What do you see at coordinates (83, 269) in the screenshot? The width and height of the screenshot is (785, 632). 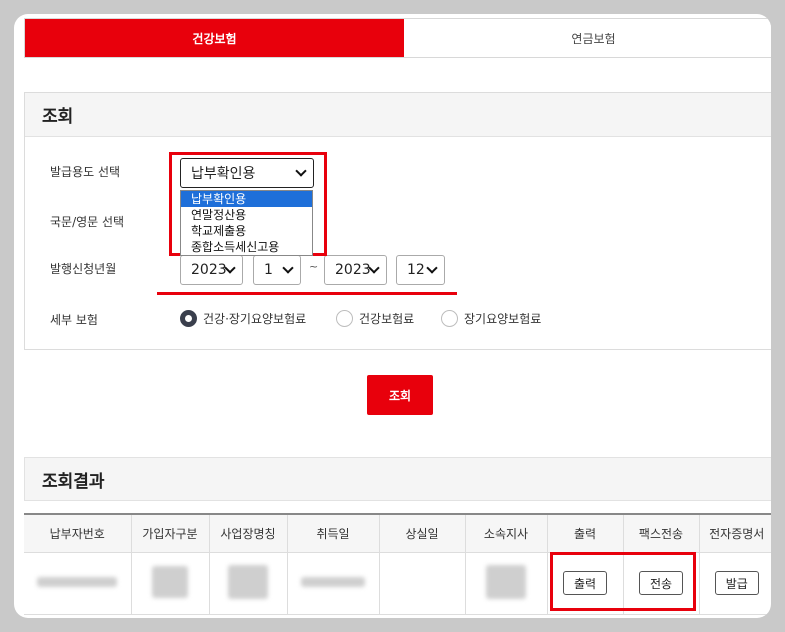 I see `period-label: 발행신청년월` at bounding box center [83, 269].